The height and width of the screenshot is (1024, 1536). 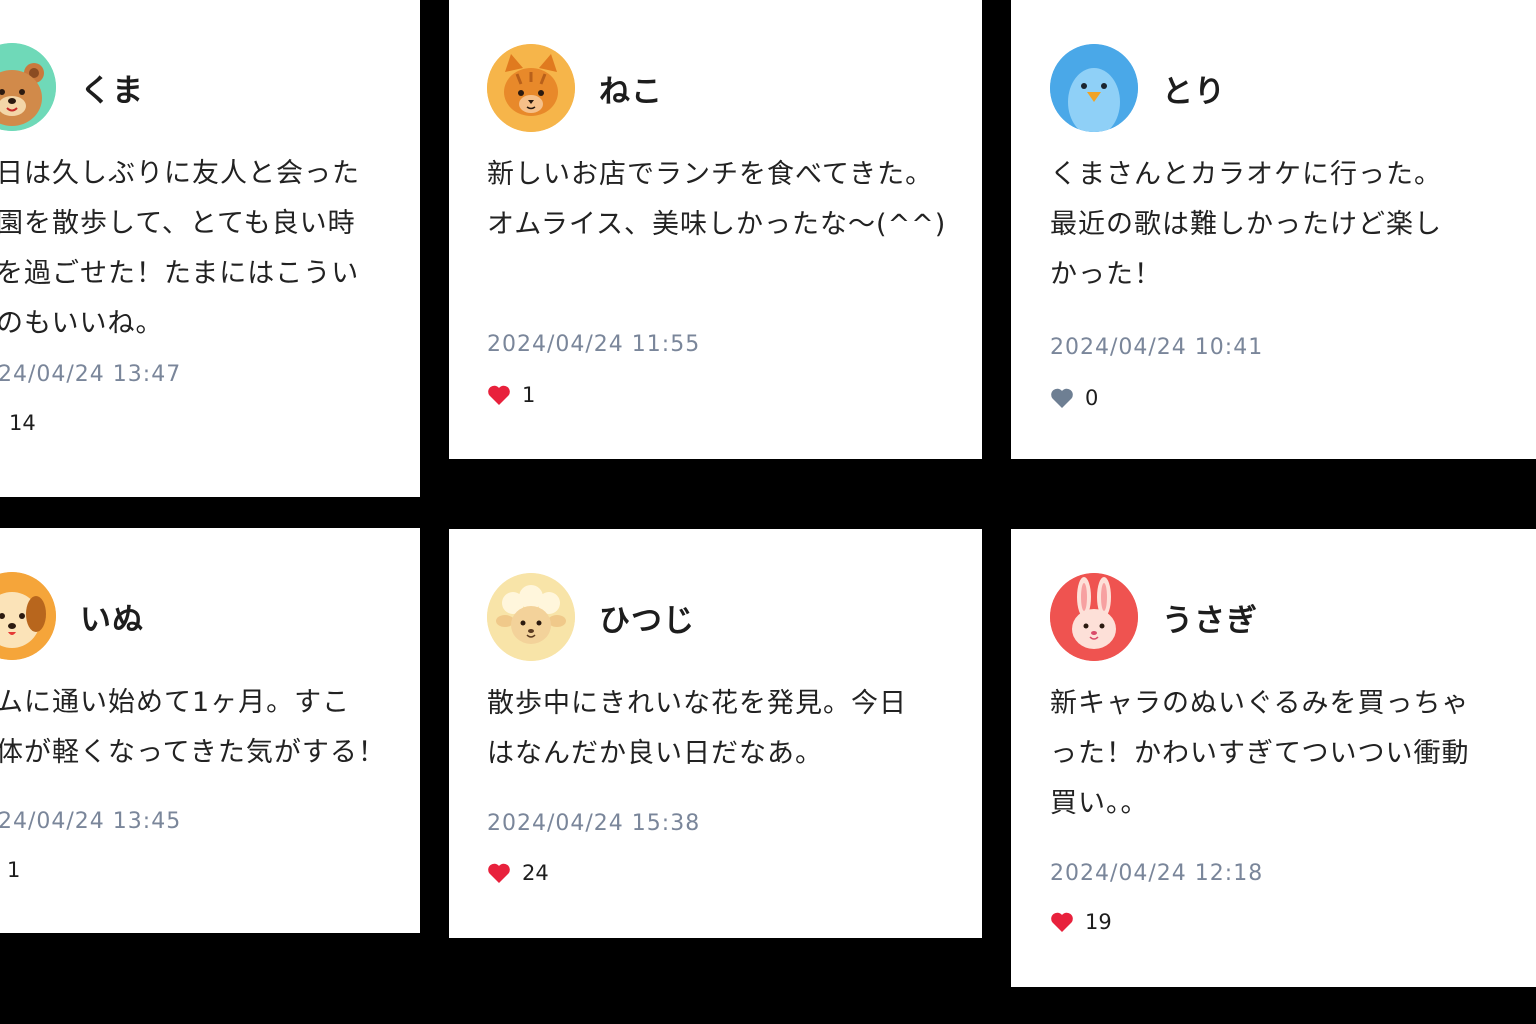 What do you see at coordinates (22, 423) in the screenshot?
I see `like-count: 14` at bounding box center [22, 423].